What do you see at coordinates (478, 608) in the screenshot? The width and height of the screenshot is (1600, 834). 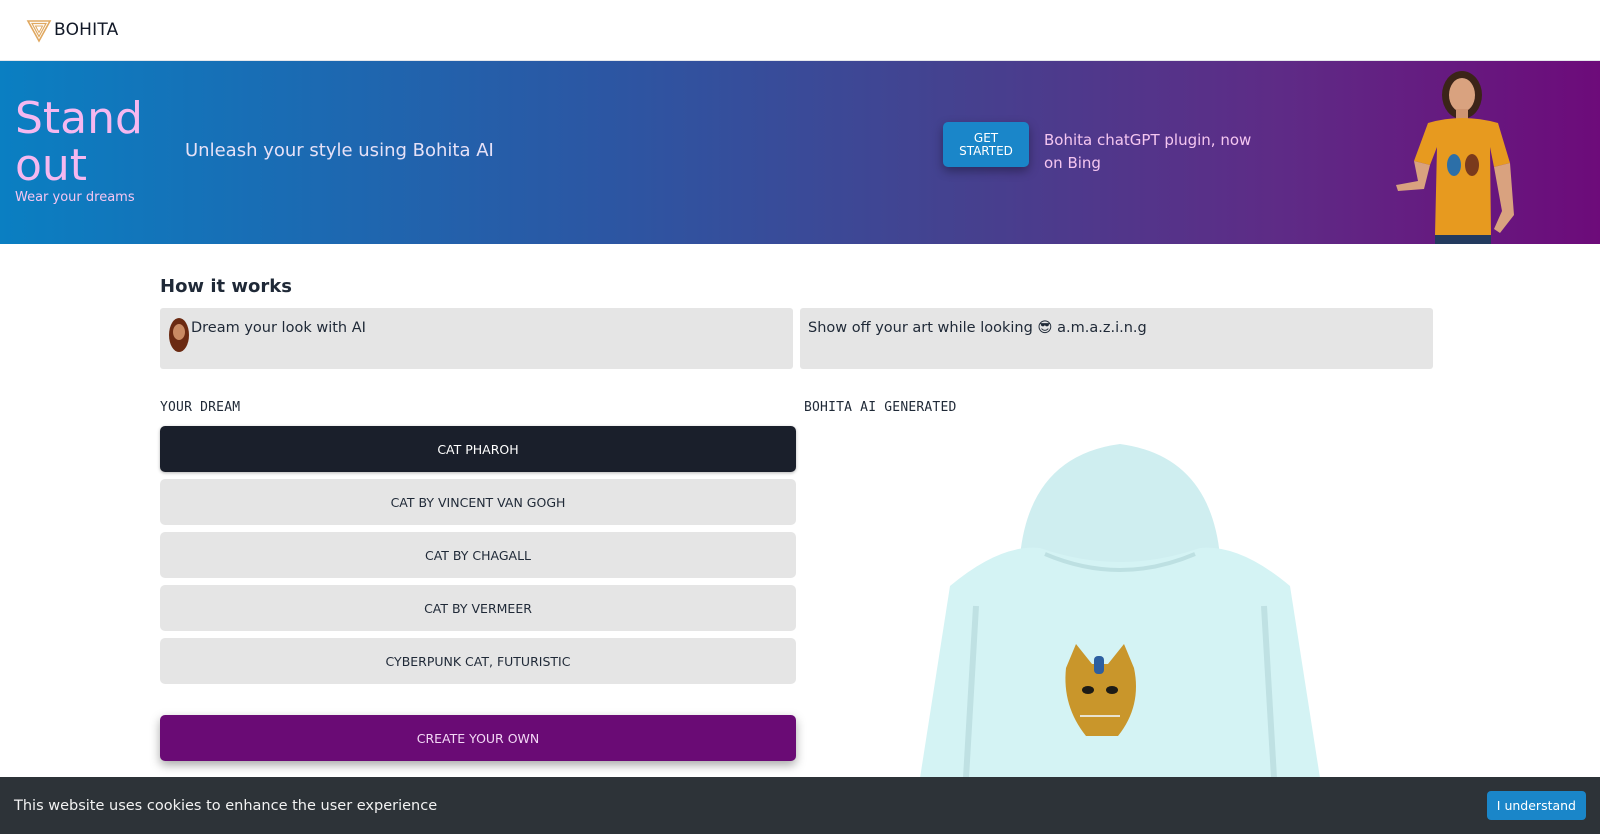 I see `dream-option-button: CAT BY VERMEER` at bounding box center [478, 608].